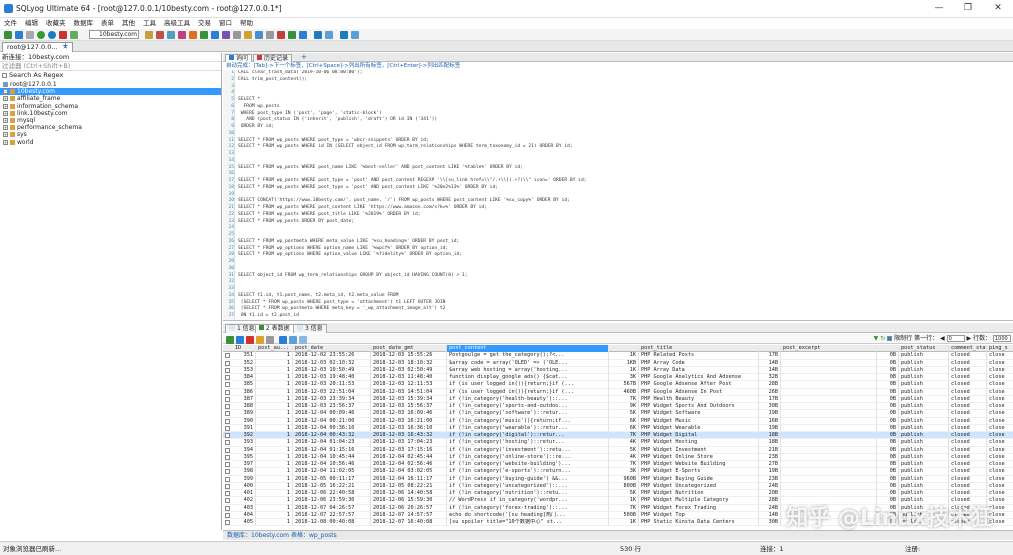 The image size is (1013, 555). I want to click on table-cell: 24B, so click(770, 486).